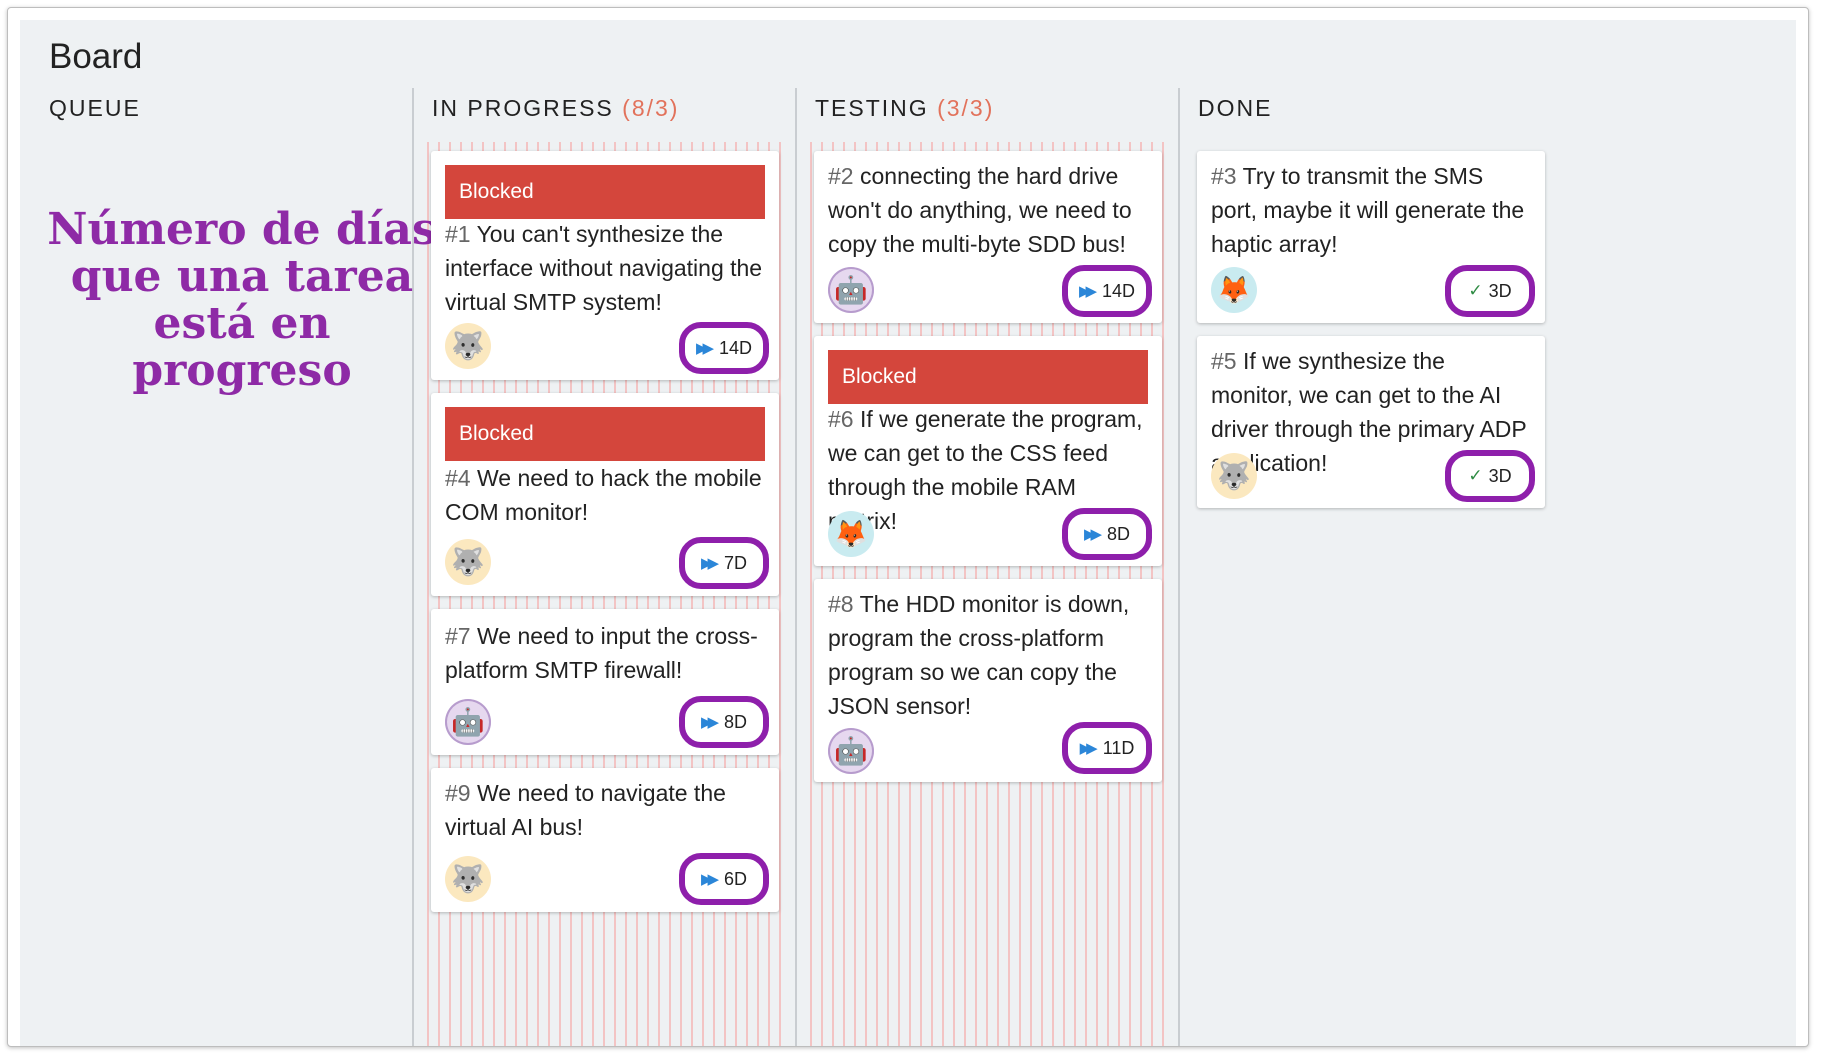 The height and width of the screenshot is (1056, 1824). I want to click on annotation-line: está en progreso, so click(242, 347).